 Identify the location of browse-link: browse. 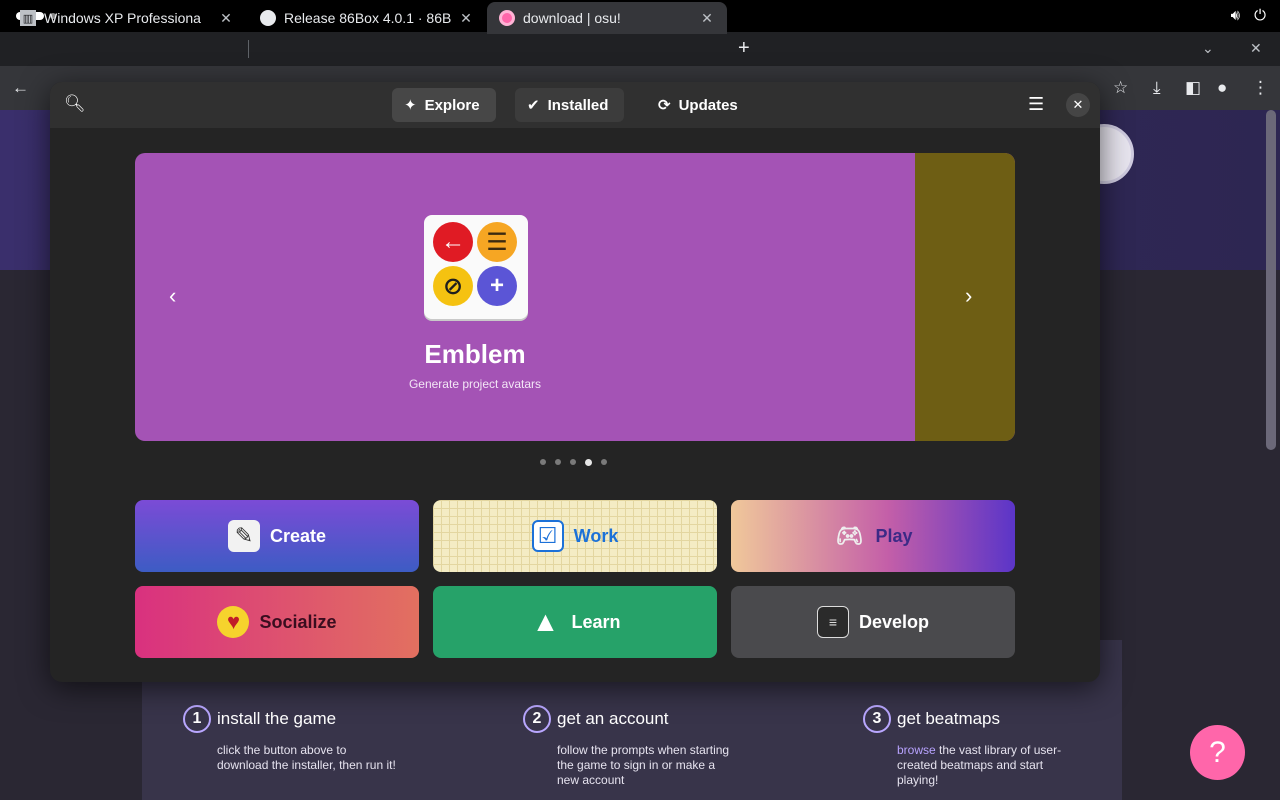
(916, 750).